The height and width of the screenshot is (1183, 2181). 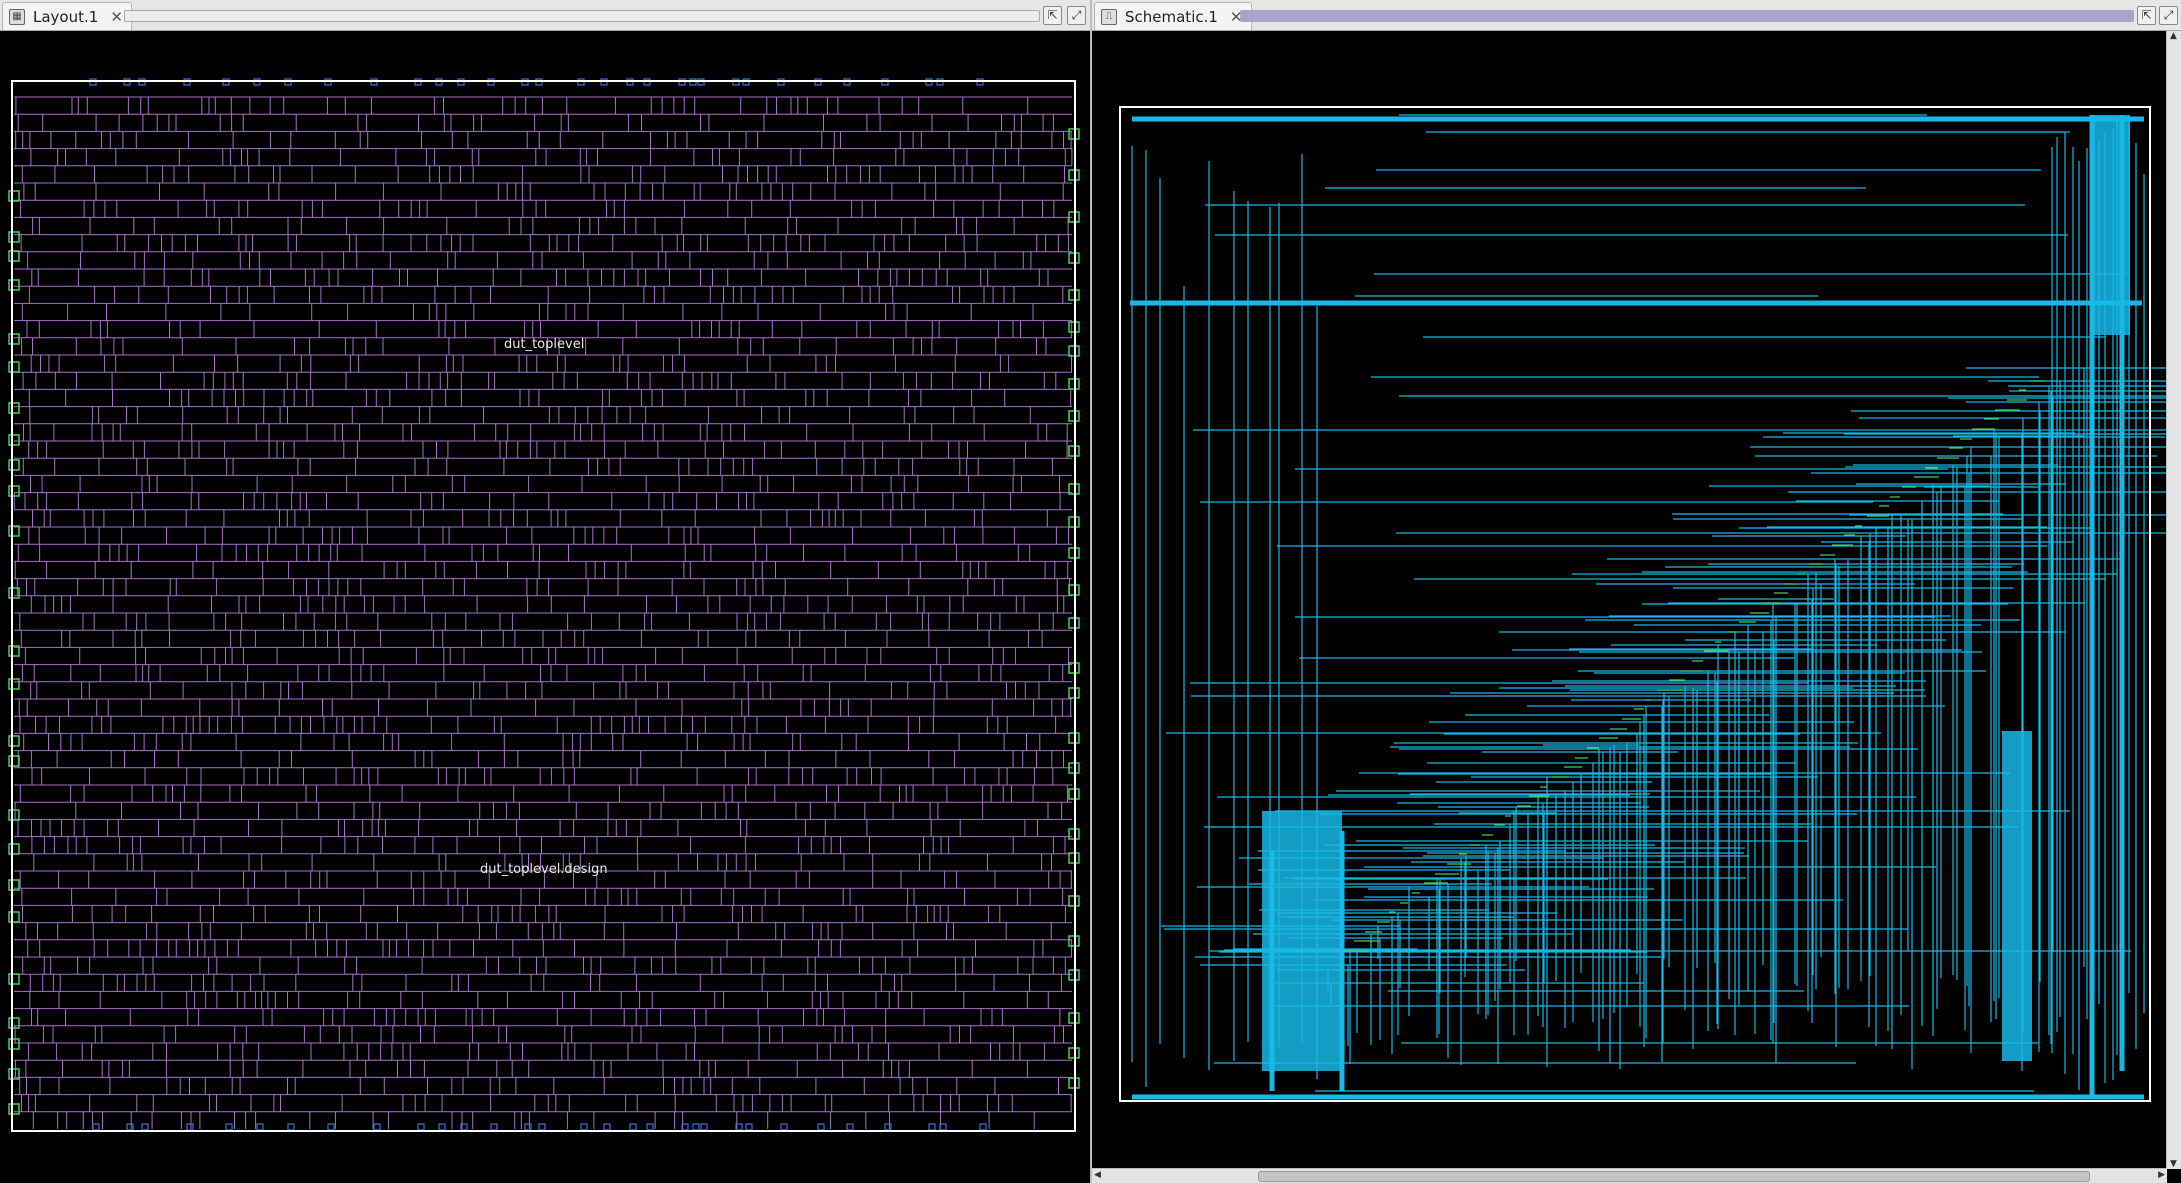 I want to click on tab-schematic: ⎍ Schematic.1 ✕, so click(x=1173, y=16).